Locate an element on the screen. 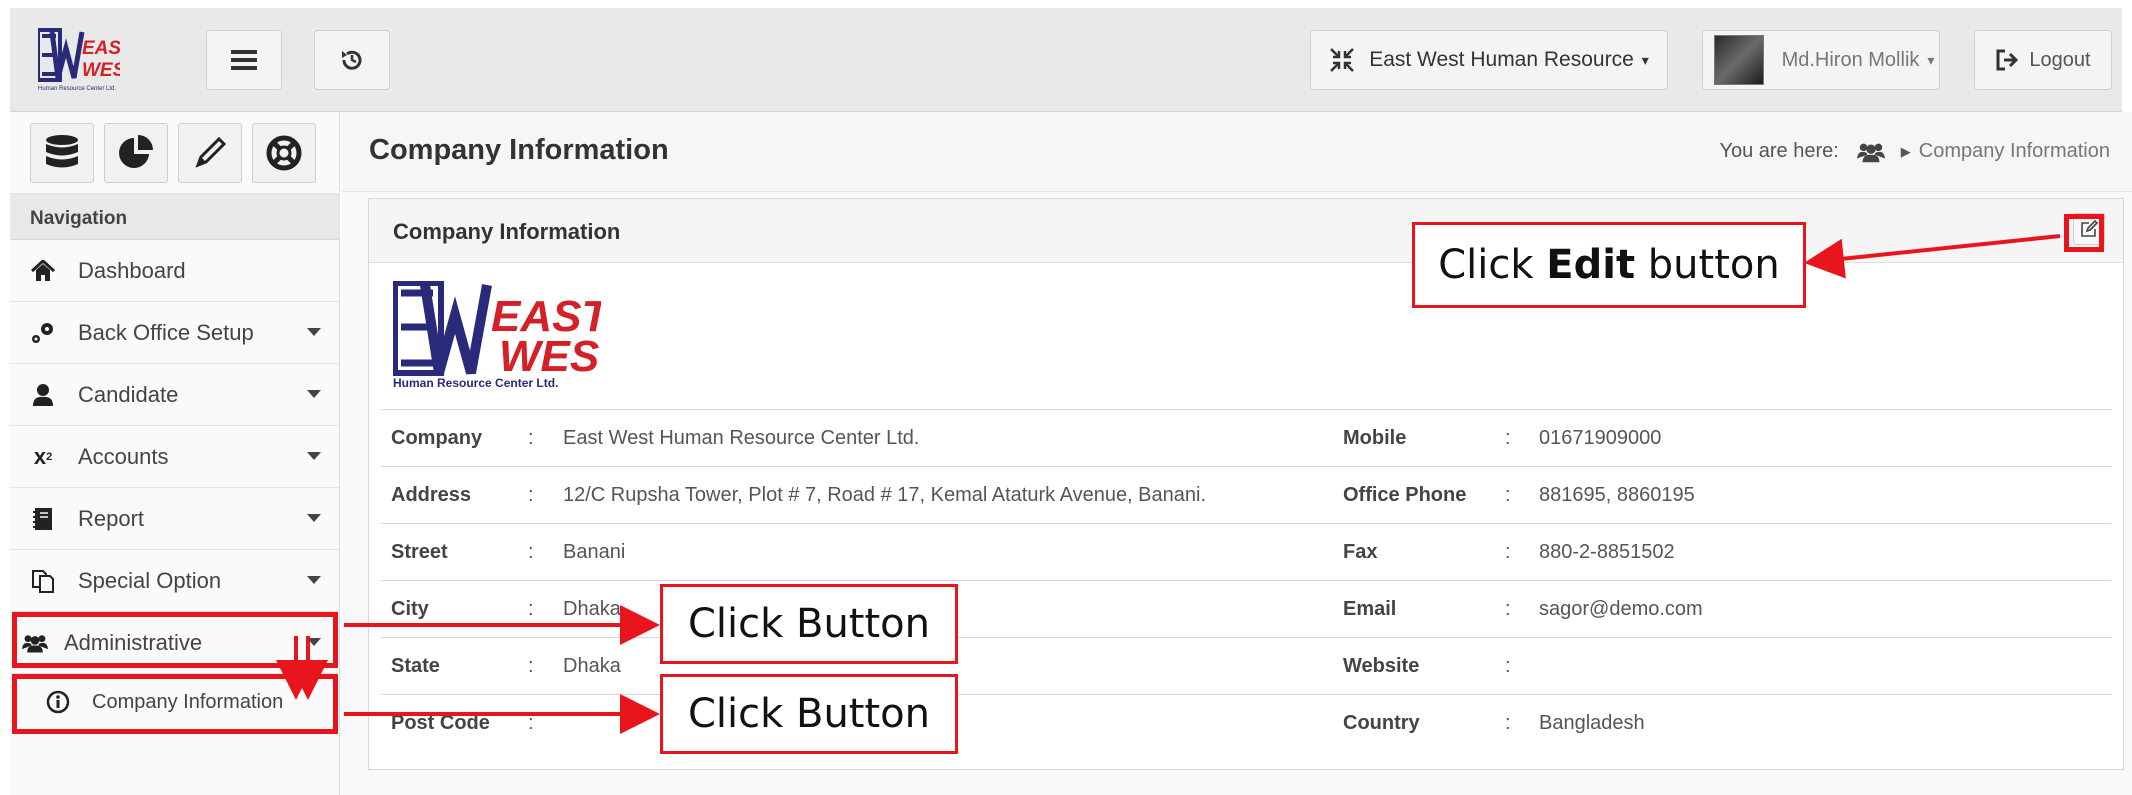 This screenshot has height=795, width=2132. field-value: Banani is located at coordinates (594, 552).